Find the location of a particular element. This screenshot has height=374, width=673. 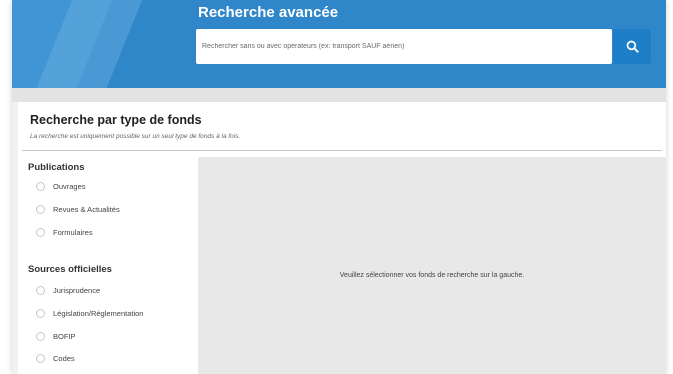

option-label: Jurisprudence is located at coordinates (77, 290).